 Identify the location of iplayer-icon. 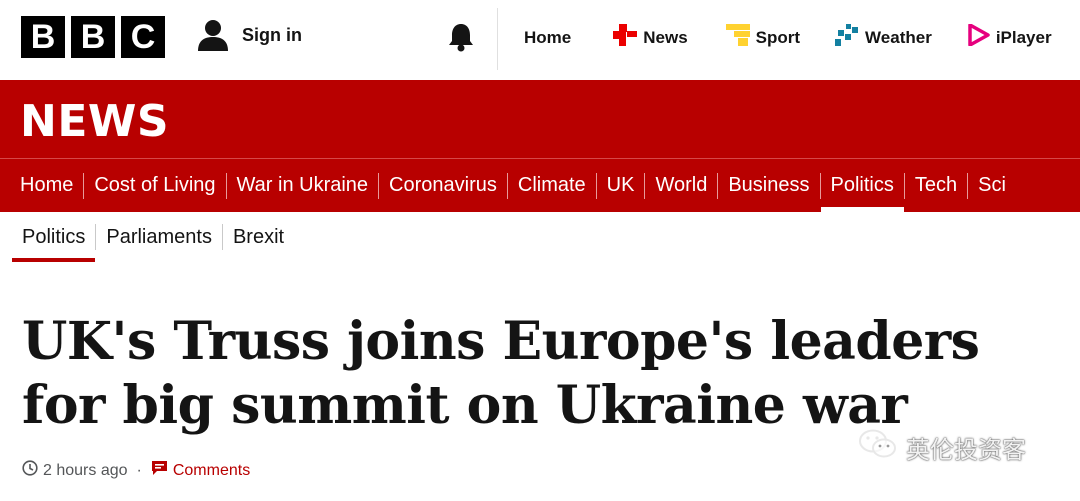
(979, 37).